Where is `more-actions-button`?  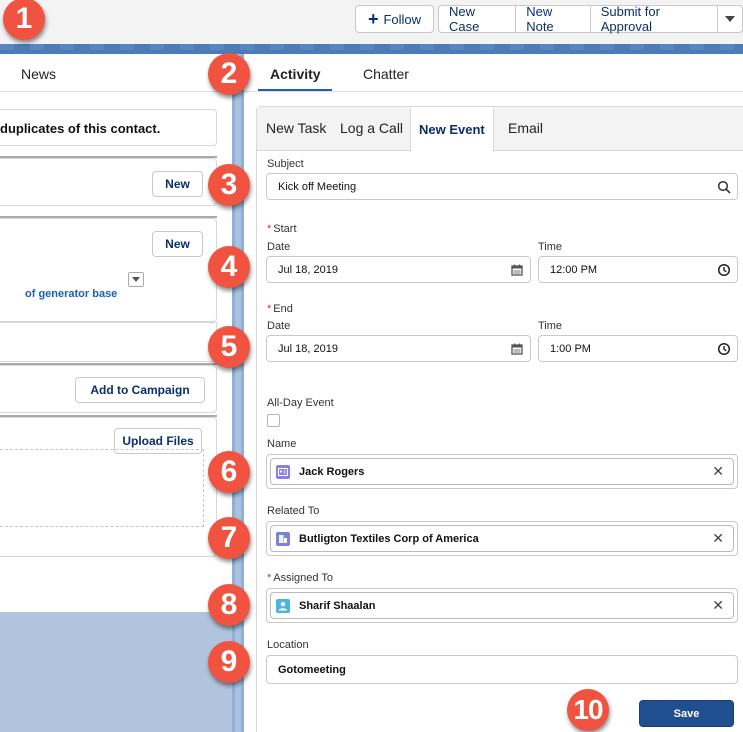 more-actions-button is located at coordinates (730, 19).